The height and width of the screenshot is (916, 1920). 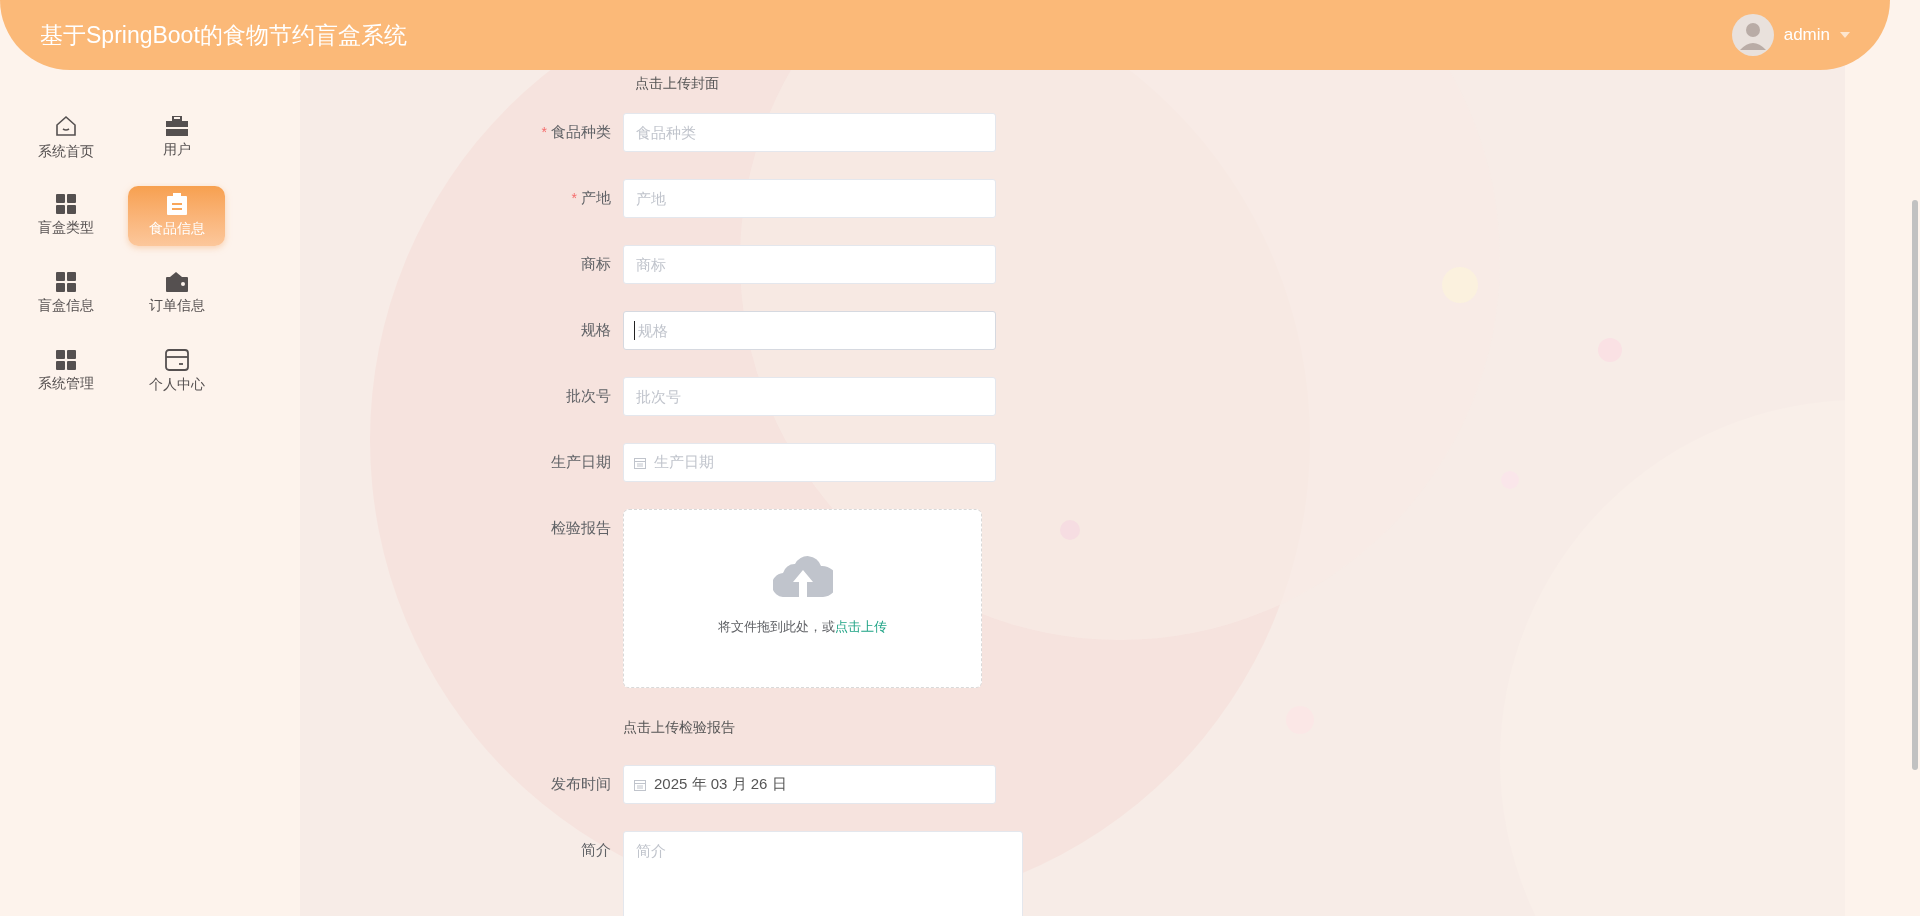 What do you see at coordinates (596, 850) in the screenshot?
I see `field-label: 简介` at bounding box center [596, 850].